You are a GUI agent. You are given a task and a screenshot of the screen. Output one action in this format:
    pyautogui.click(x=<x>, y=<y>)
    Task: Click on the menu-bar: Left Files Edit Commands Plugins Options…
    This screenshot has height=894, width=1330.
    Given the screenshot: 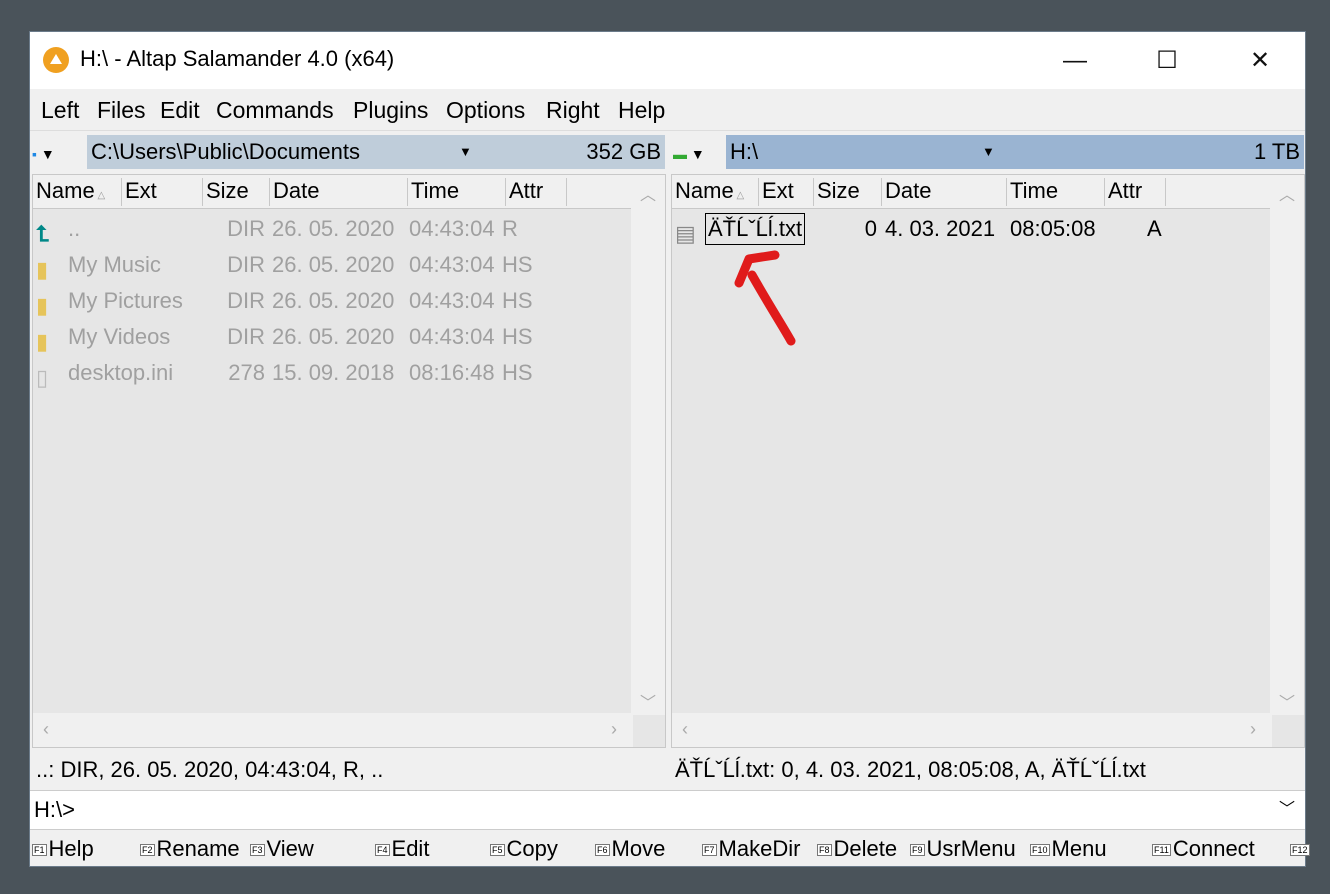 What is the action you would take?
    pyautogui.click(x=667, y=110)
    